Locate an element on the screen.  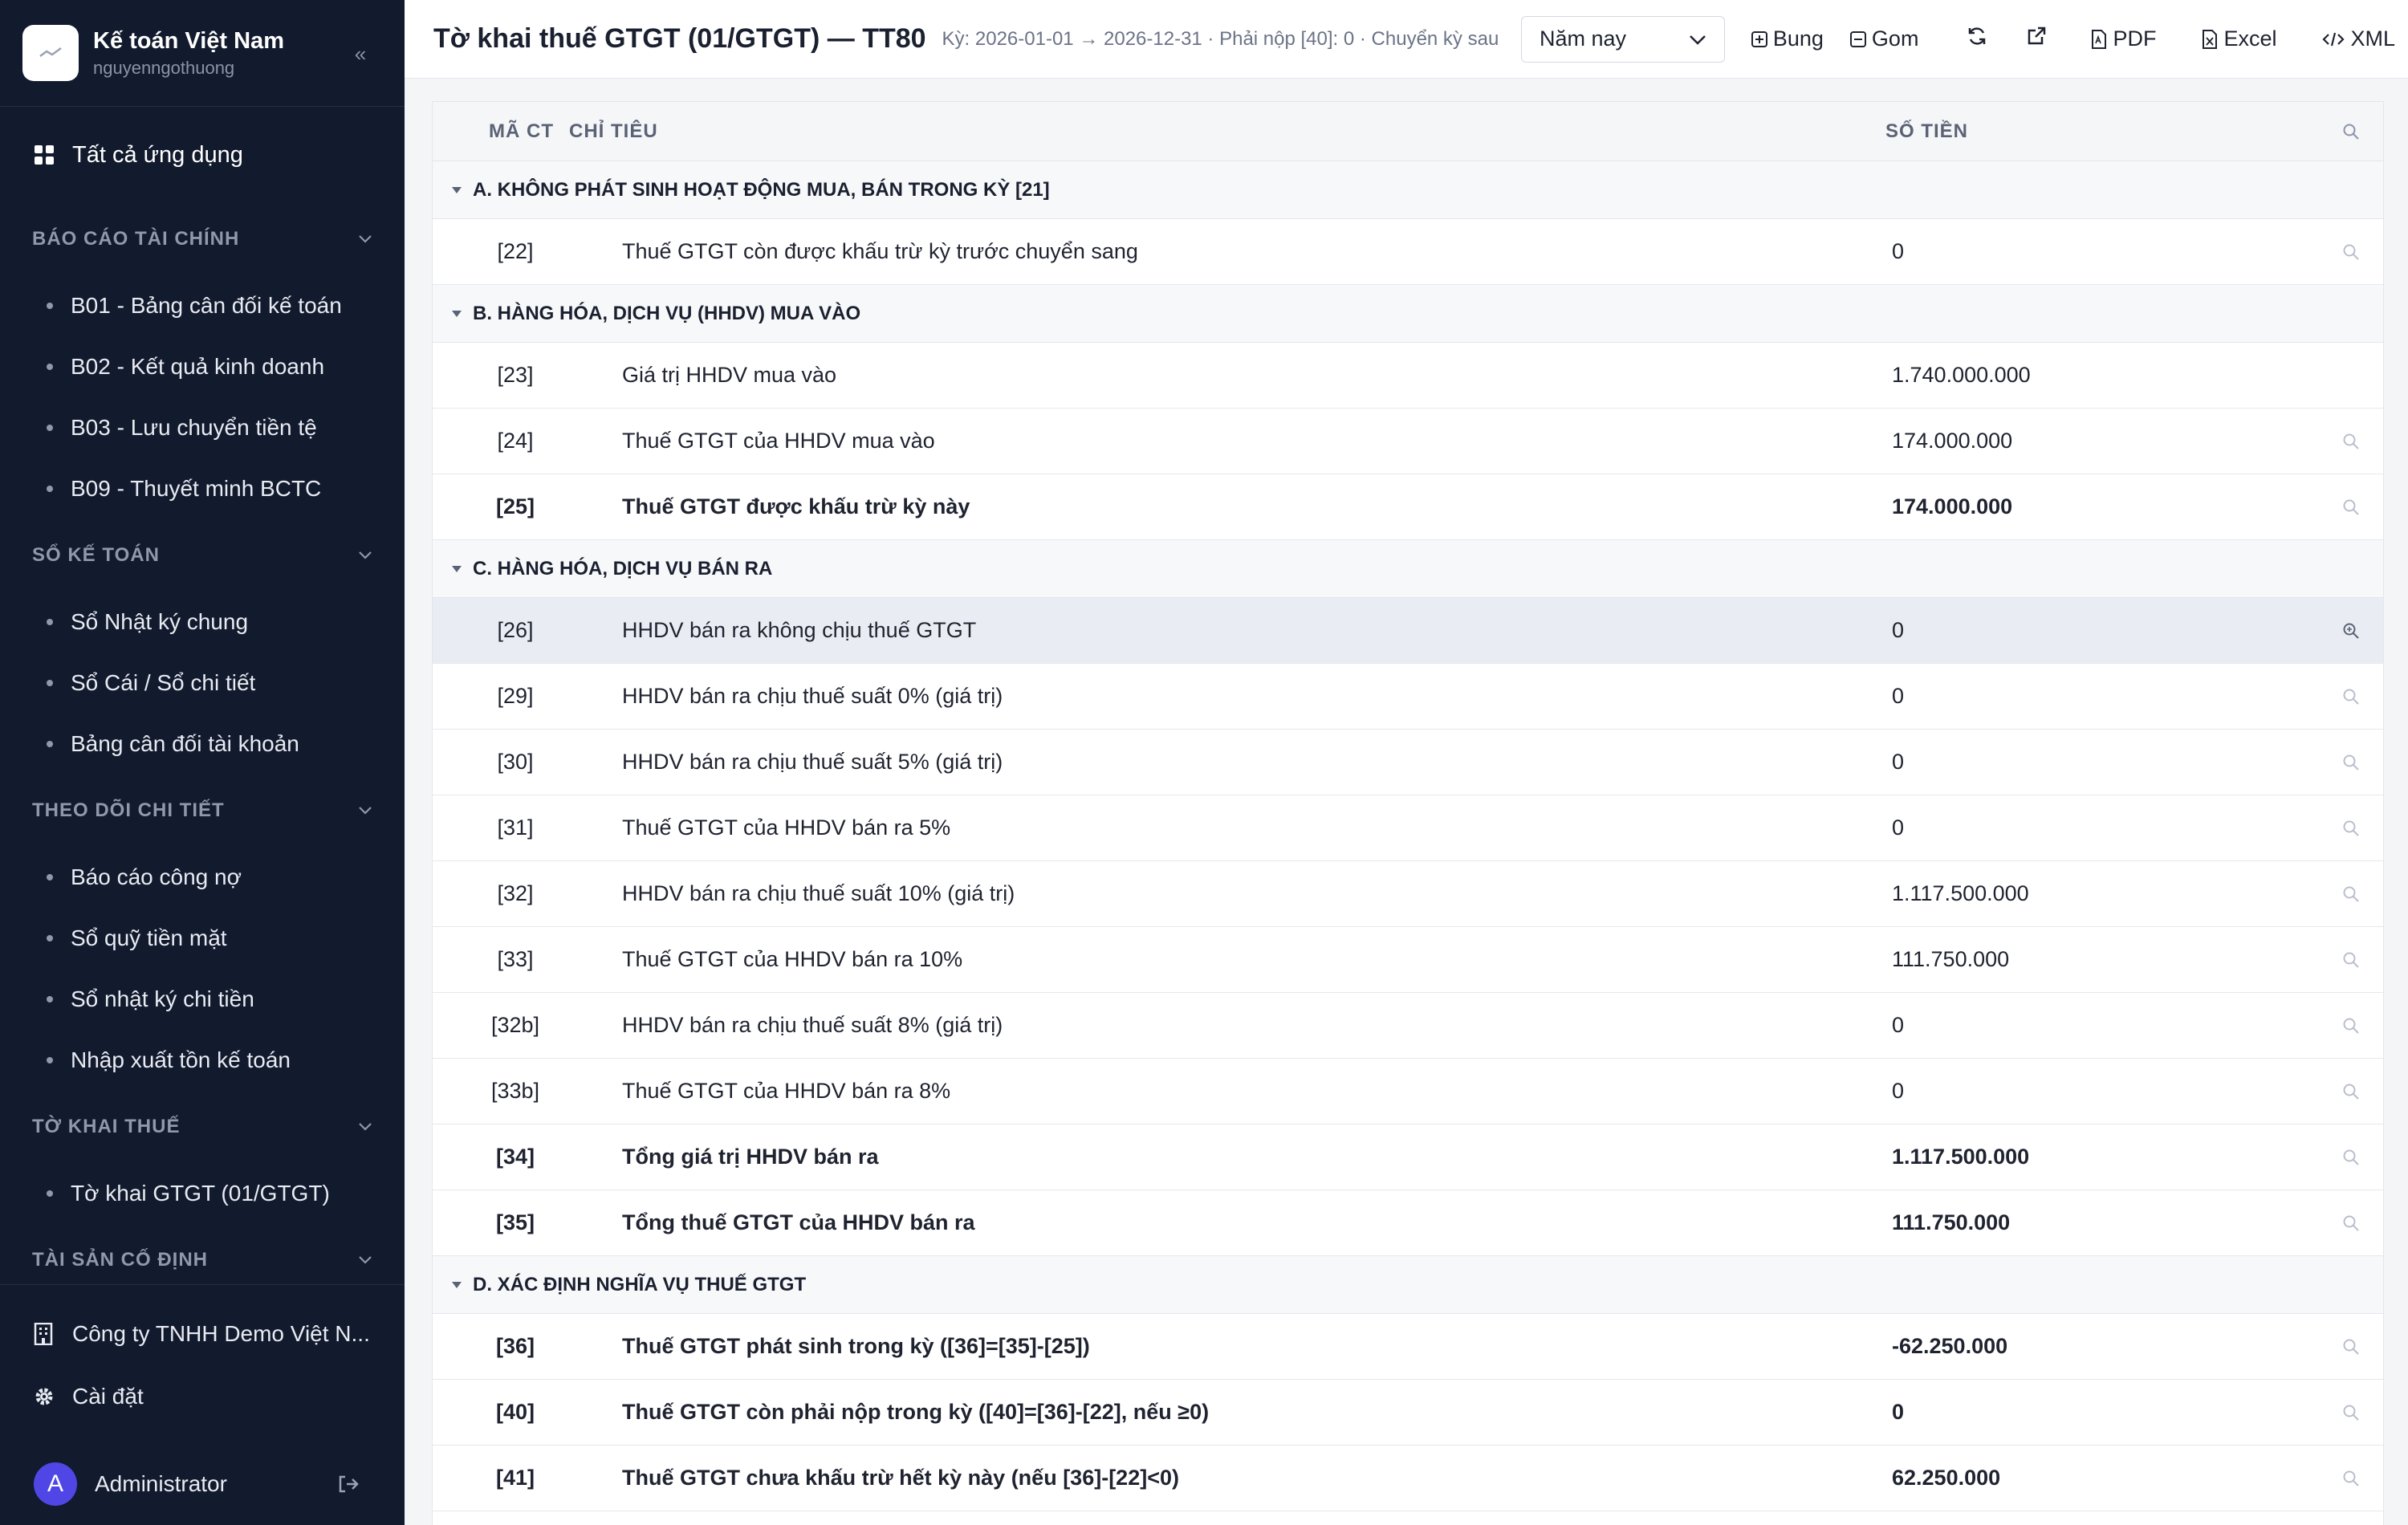
sidebar-item: B02 - Kết quả kinh doanh is located at coordinates (202, 367).